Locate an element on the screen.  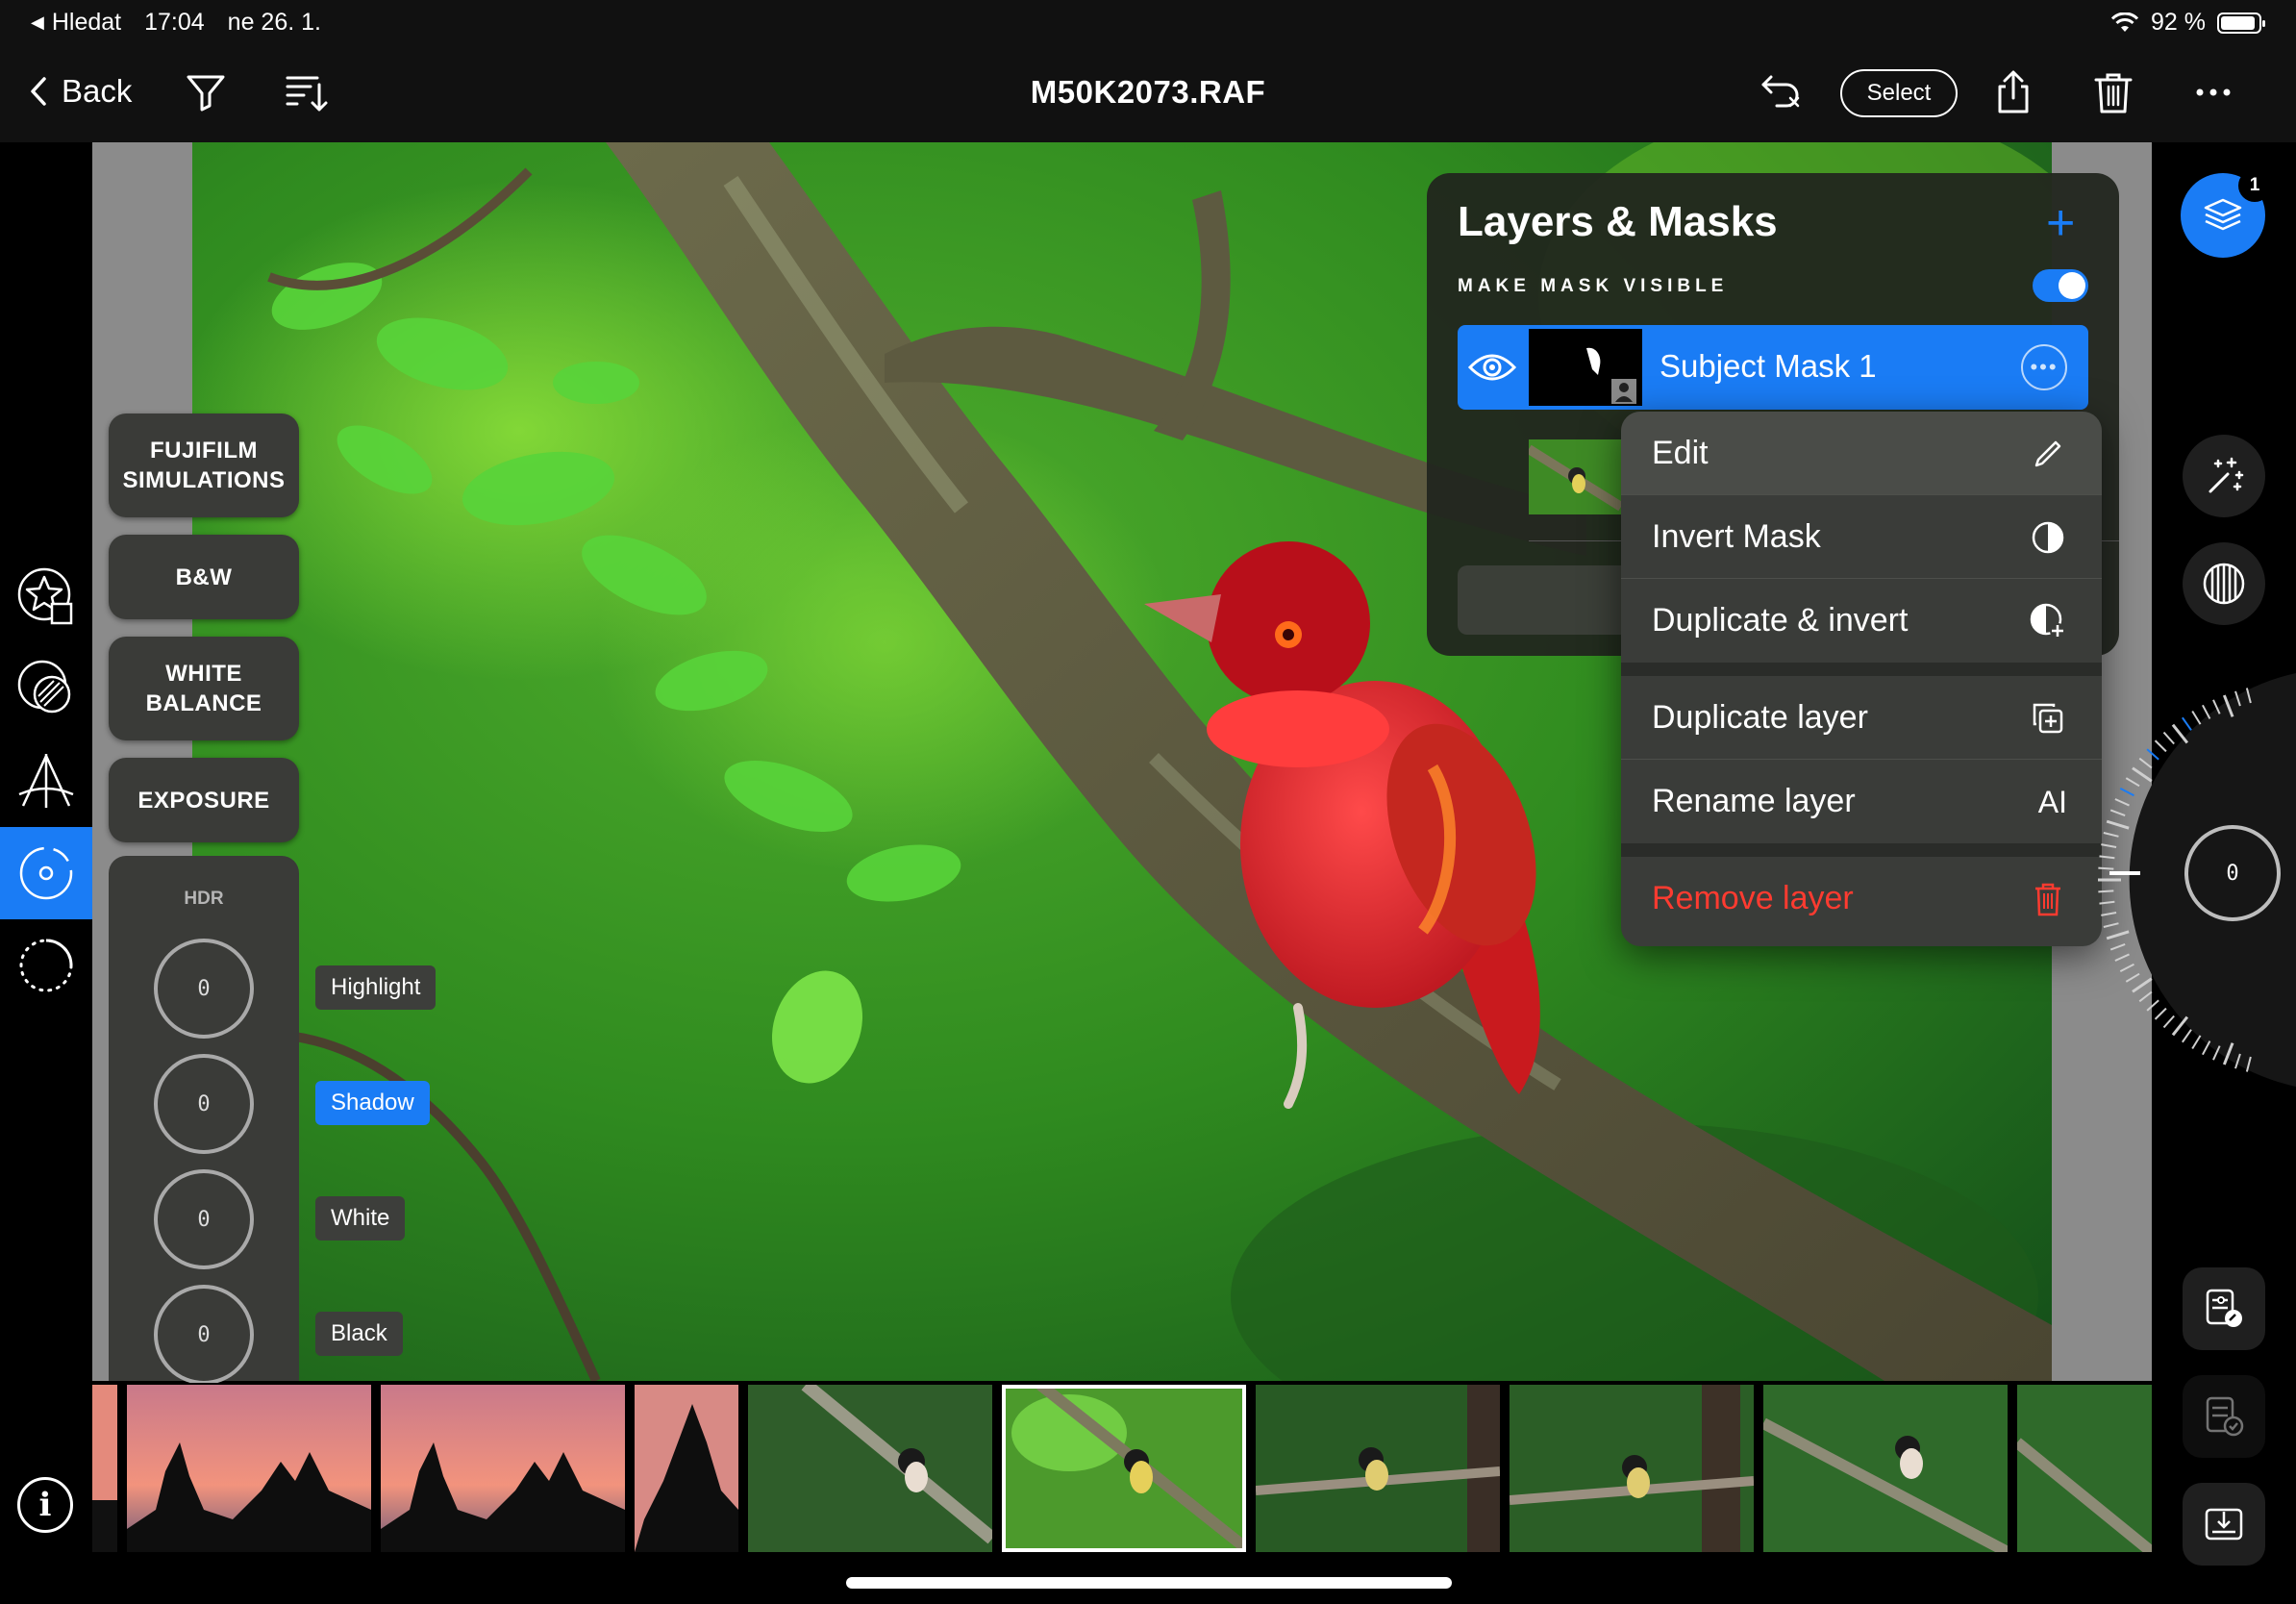
menu-duplicate-invert-label: Duplicate & invert is located at coordinates (1780, 620).